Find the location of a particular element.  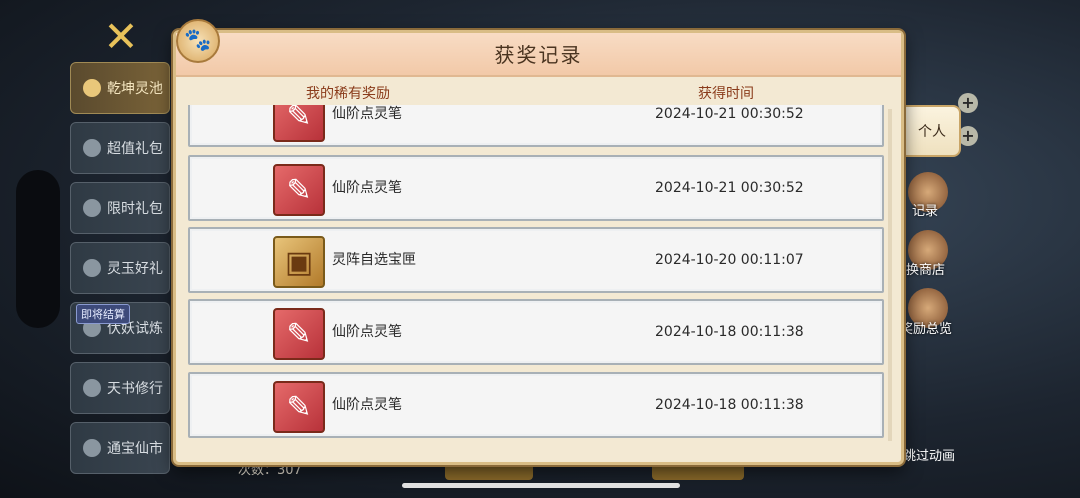

skip-animation-button: 跳过动画 is located at coordinates (929, 454).